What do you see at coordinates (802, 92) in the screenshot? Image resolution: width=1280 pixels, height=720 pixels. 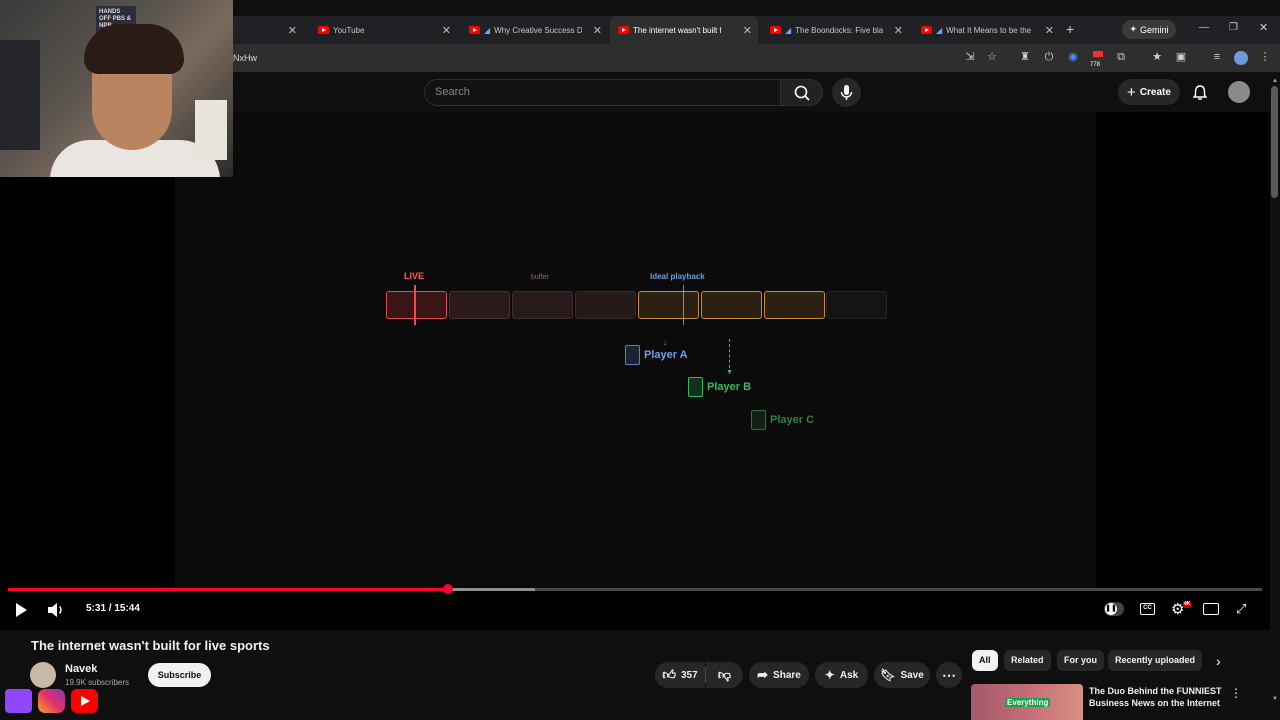 I see `search-button` at bounding box center [802, 92].